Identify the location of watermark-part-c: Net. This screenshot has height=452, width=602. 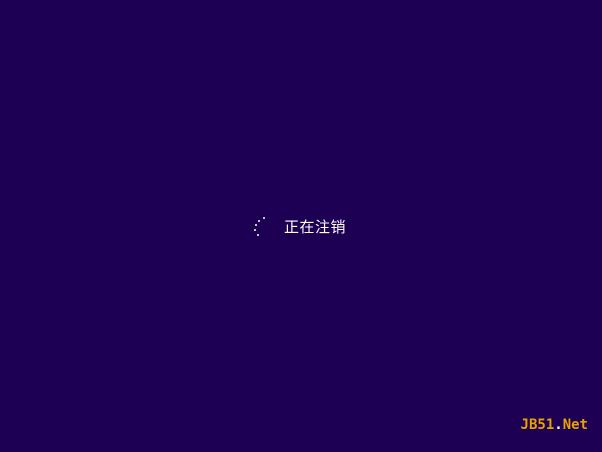
(575, 425).